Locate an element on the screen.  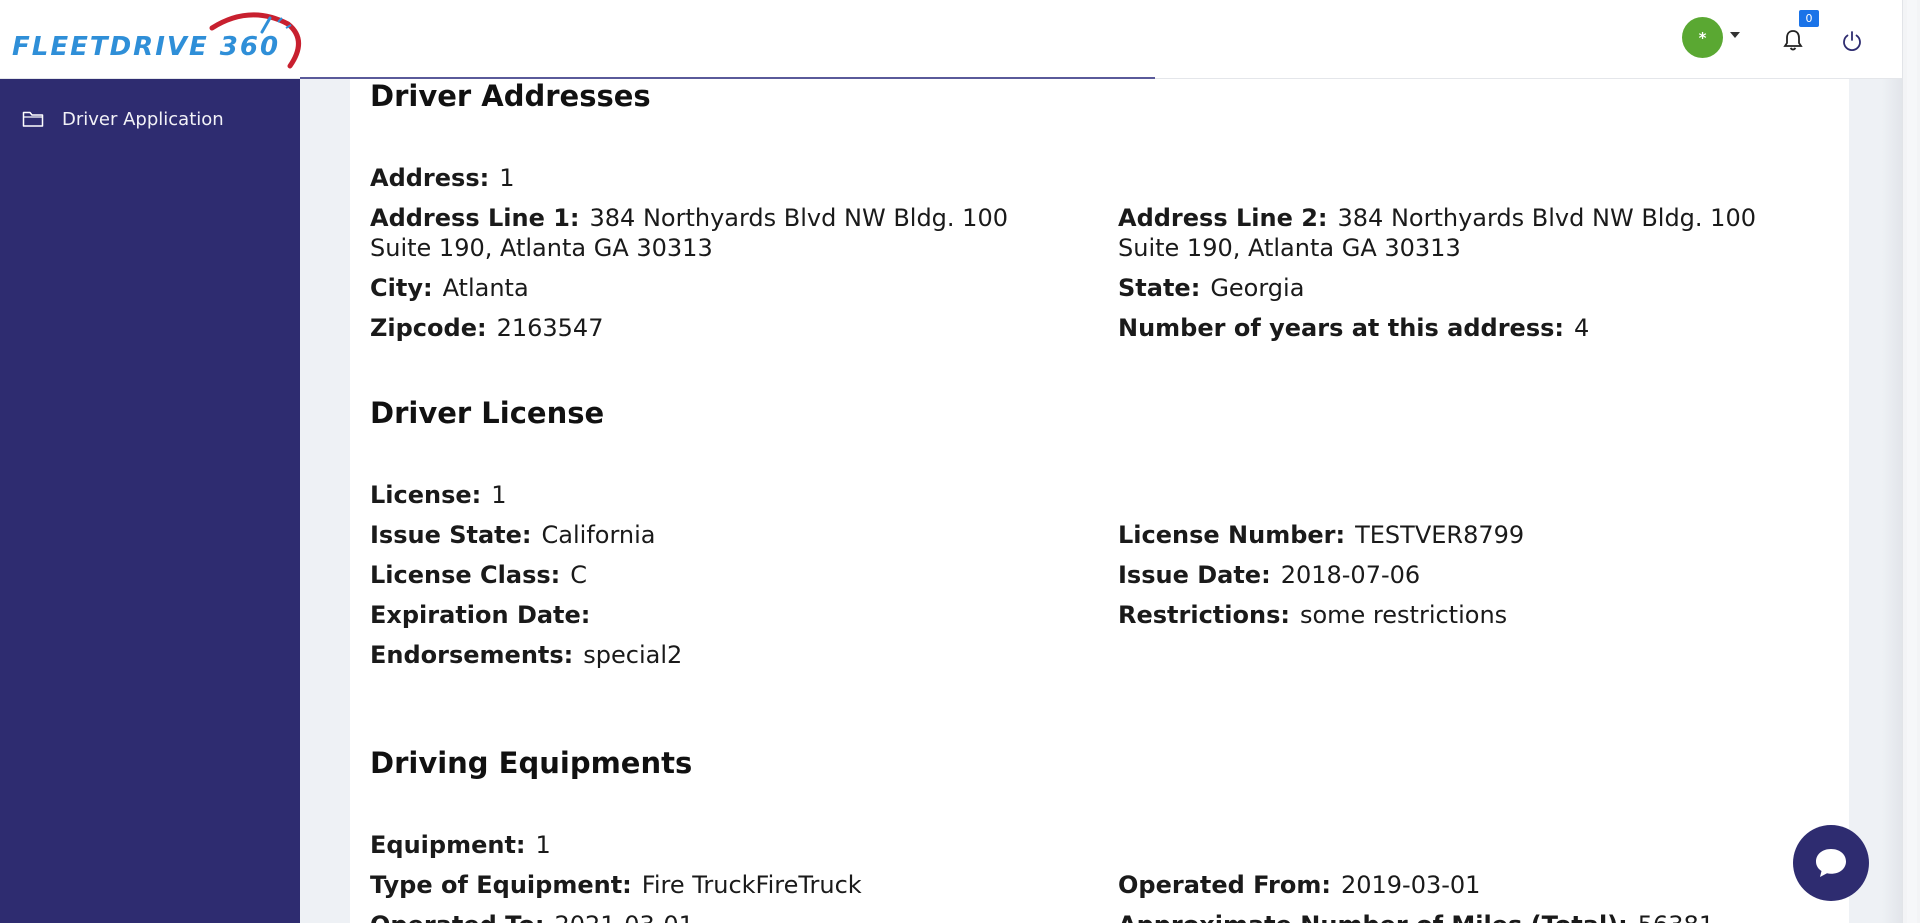
operated-to-row: Operated To:2021-03-01 is located at coordinates (710, 916).